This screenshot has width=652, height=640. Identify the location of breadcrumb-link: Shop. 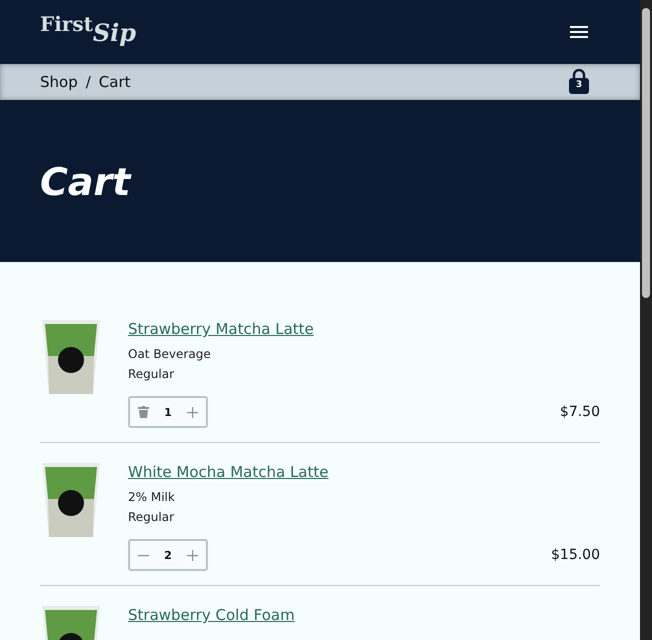
(59, 82).